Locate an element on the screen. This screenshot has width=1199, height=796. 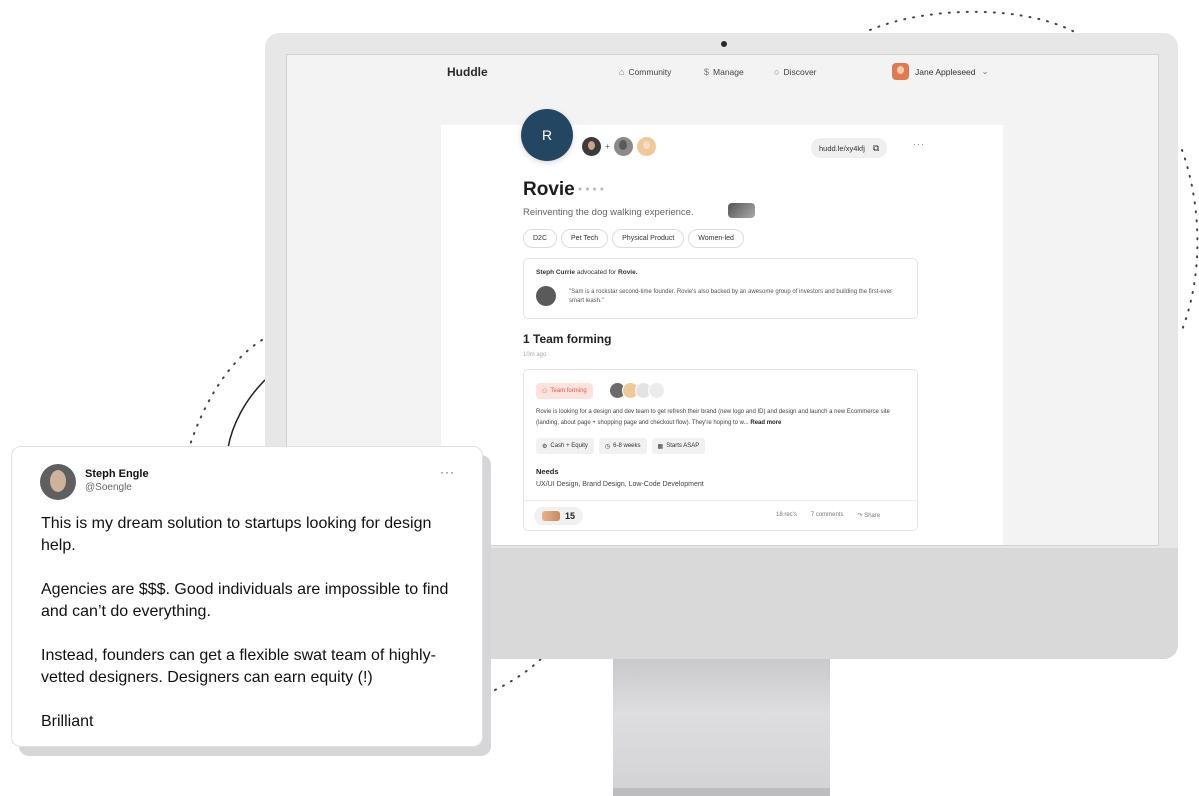
chip-duration-label: 6-8 weeks is located at coordinates (627, 446).